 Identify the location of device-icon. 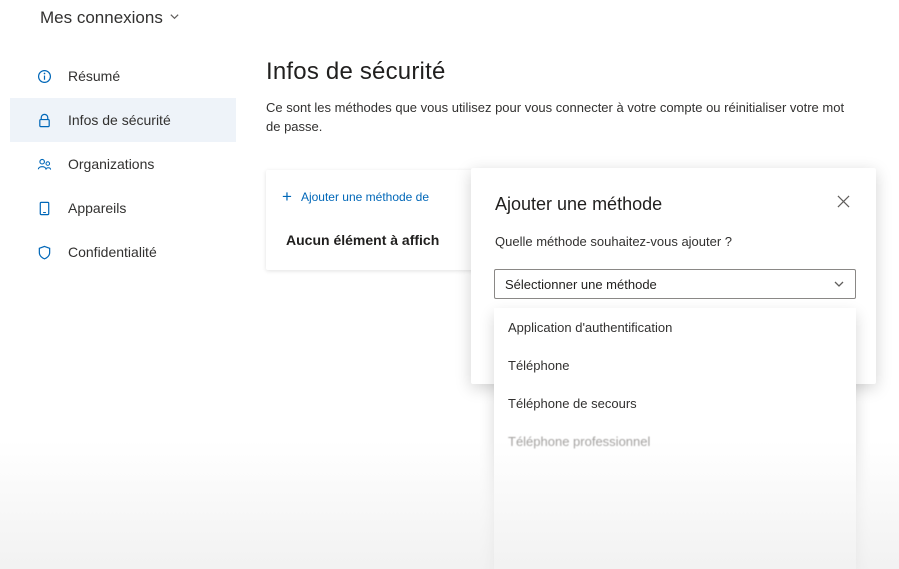
(44, 208).